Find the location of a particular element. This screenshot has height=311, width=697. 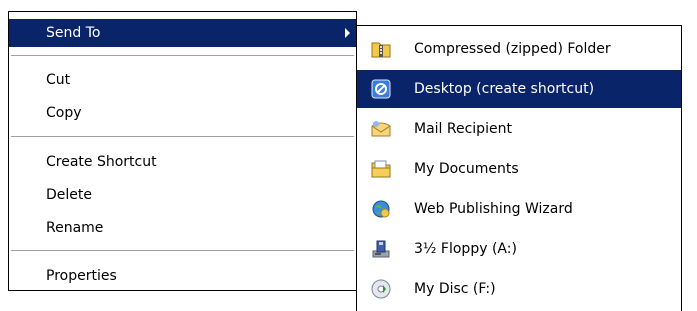

submenu-item-label: Desktop (create shortcut) is located at coordinates (504, 89).